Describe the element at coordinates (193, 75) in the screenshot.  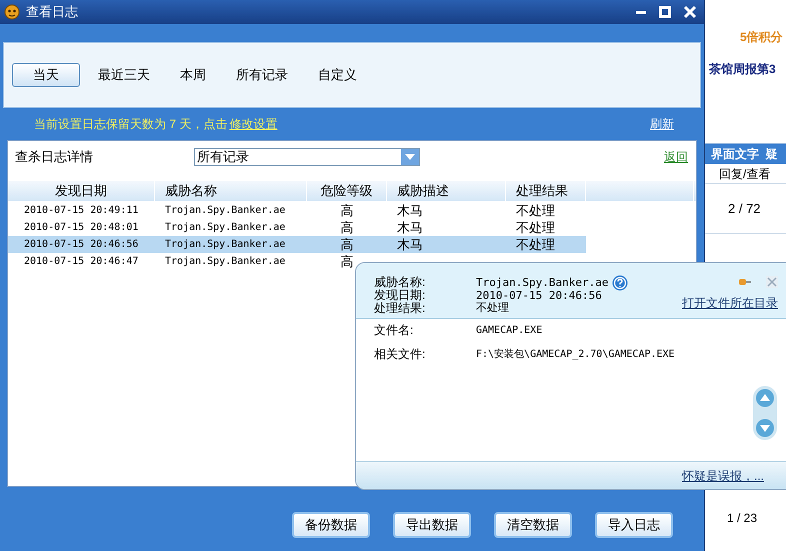
I see `tab: 本周` at that location.